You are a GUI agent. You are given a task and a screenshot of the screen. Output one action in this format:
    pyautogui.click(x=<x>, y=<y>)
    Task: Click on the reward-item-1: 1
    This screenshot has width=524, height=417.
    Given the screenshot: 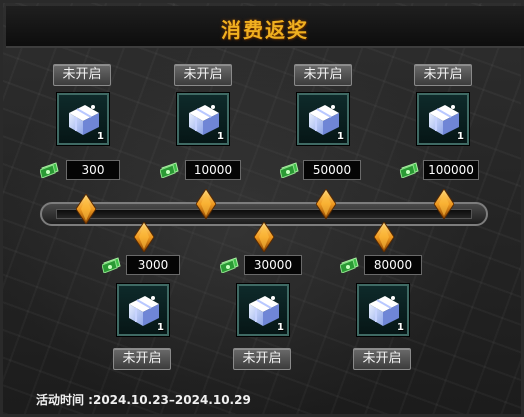 What is the action you would take?
    pyautogui.click(x=83, y=119)
    